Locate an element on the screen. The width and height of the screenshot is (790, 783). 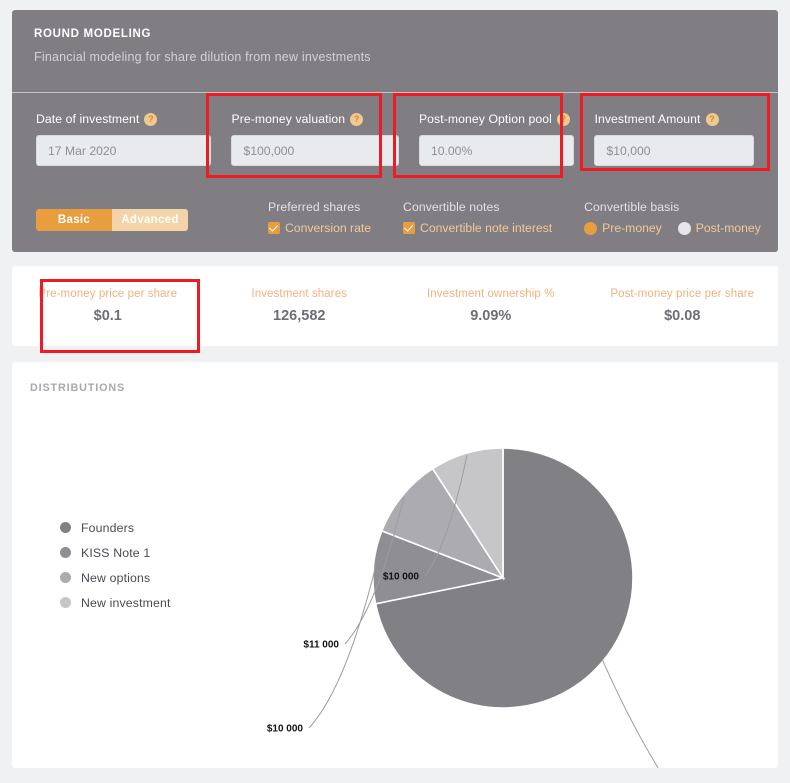
metric-investment-shares: Investment shares 126,582 is located at coordinates (300, 306).